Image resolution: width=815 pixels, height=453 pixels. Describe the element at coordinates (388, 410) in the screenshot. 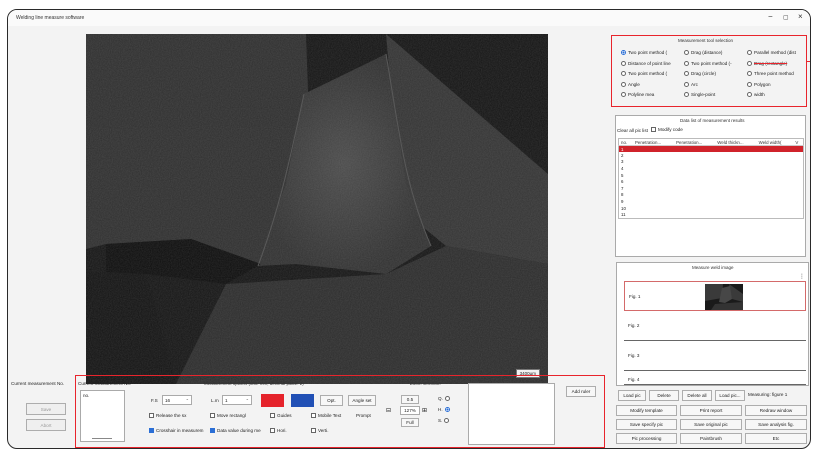

I see `zoom-out-icon: ⊟` at that location.